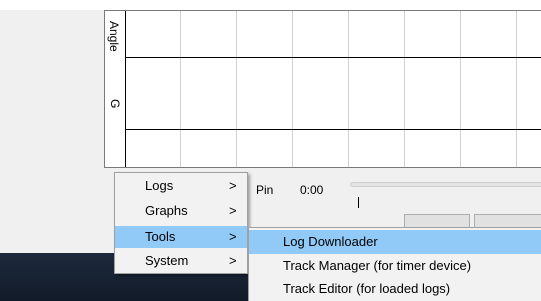 This screenshot has width=541, height=301. Describe the element at coordinates (333, 57) in the screenshot. I see `series-line-angle` at that location.